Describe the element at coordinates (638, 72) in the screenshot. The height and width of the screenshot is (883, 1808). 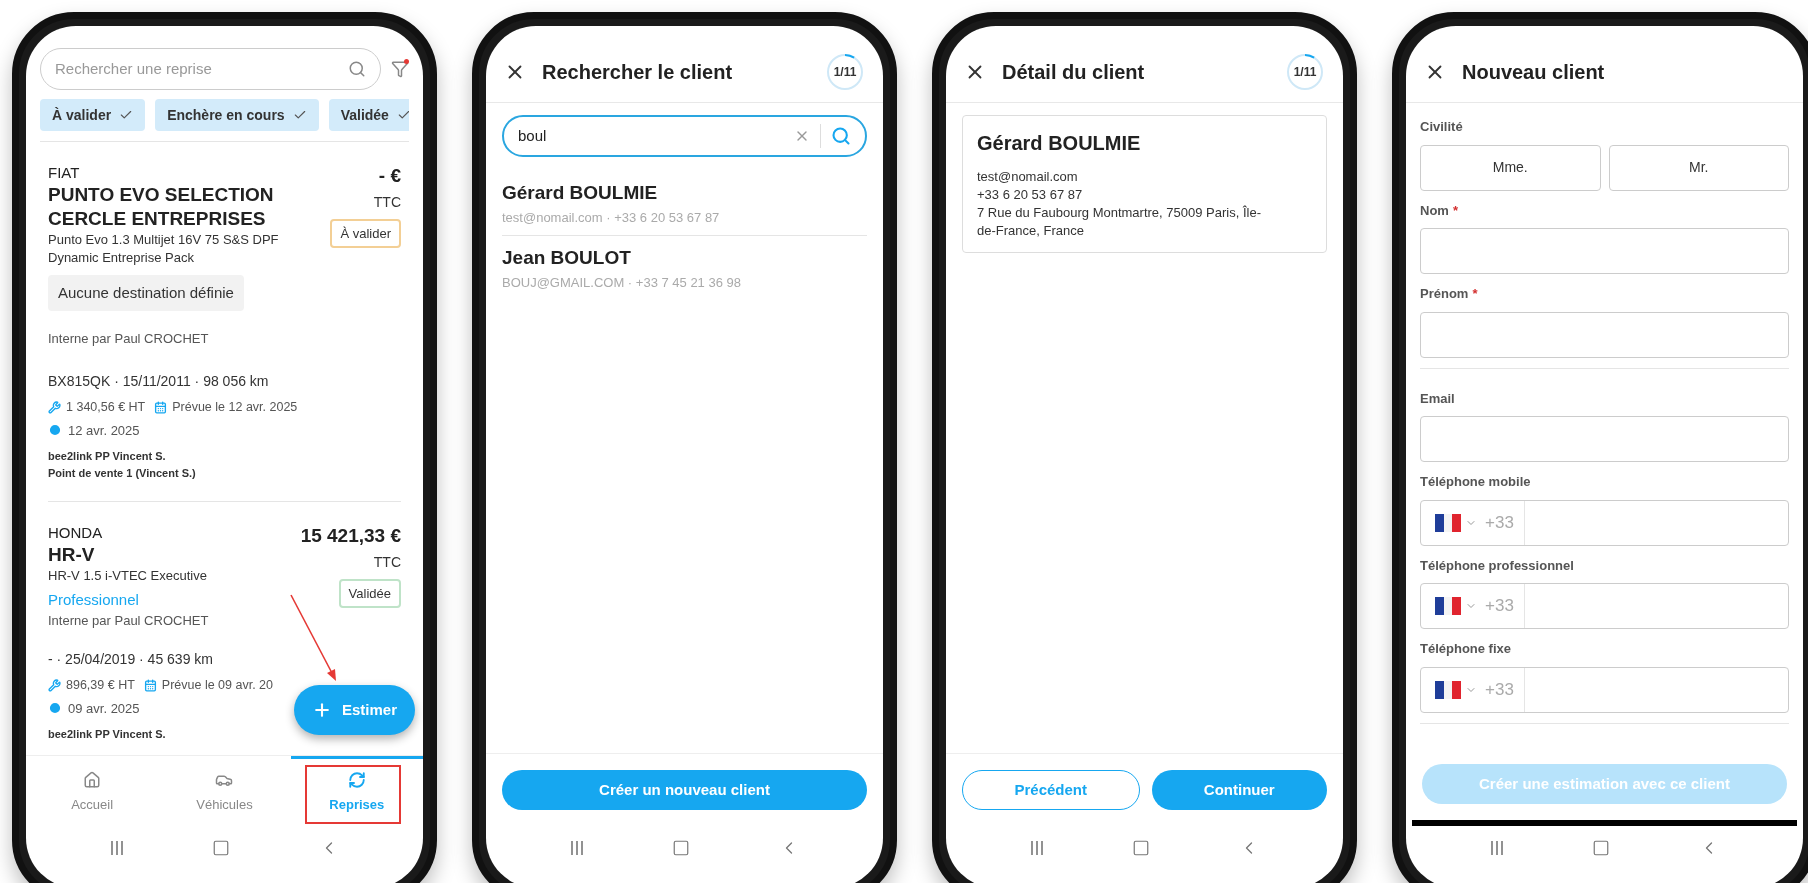
I see `screen-title: Rechercher le client` at that location.